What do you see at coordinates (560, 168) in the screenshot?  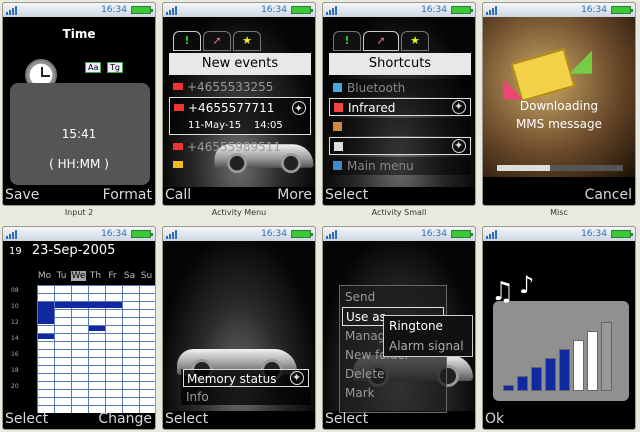 I see `progress-bar` at bounding box center [560, 168].